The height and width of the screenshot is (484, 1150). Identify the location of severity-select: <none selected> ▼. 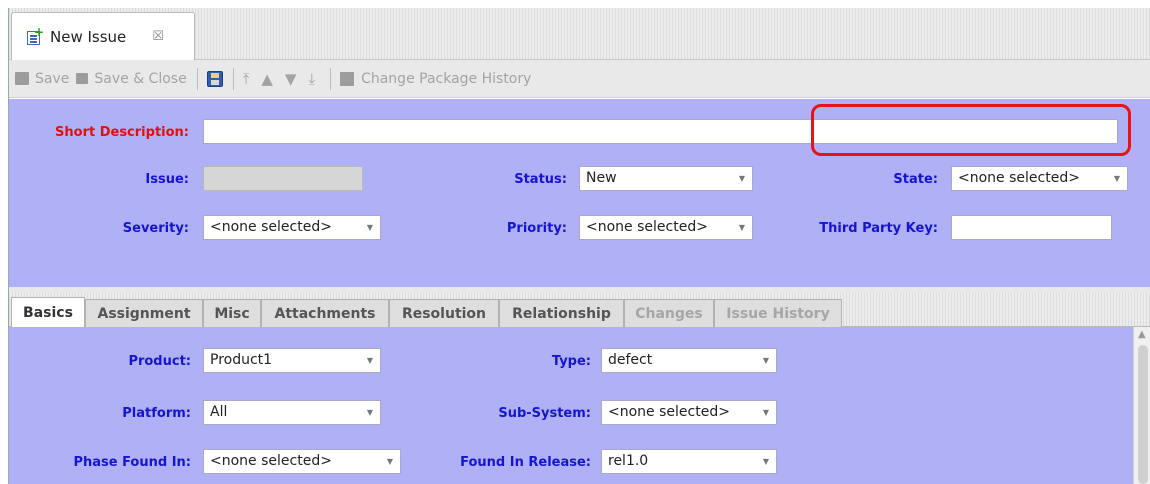
(292, 227).